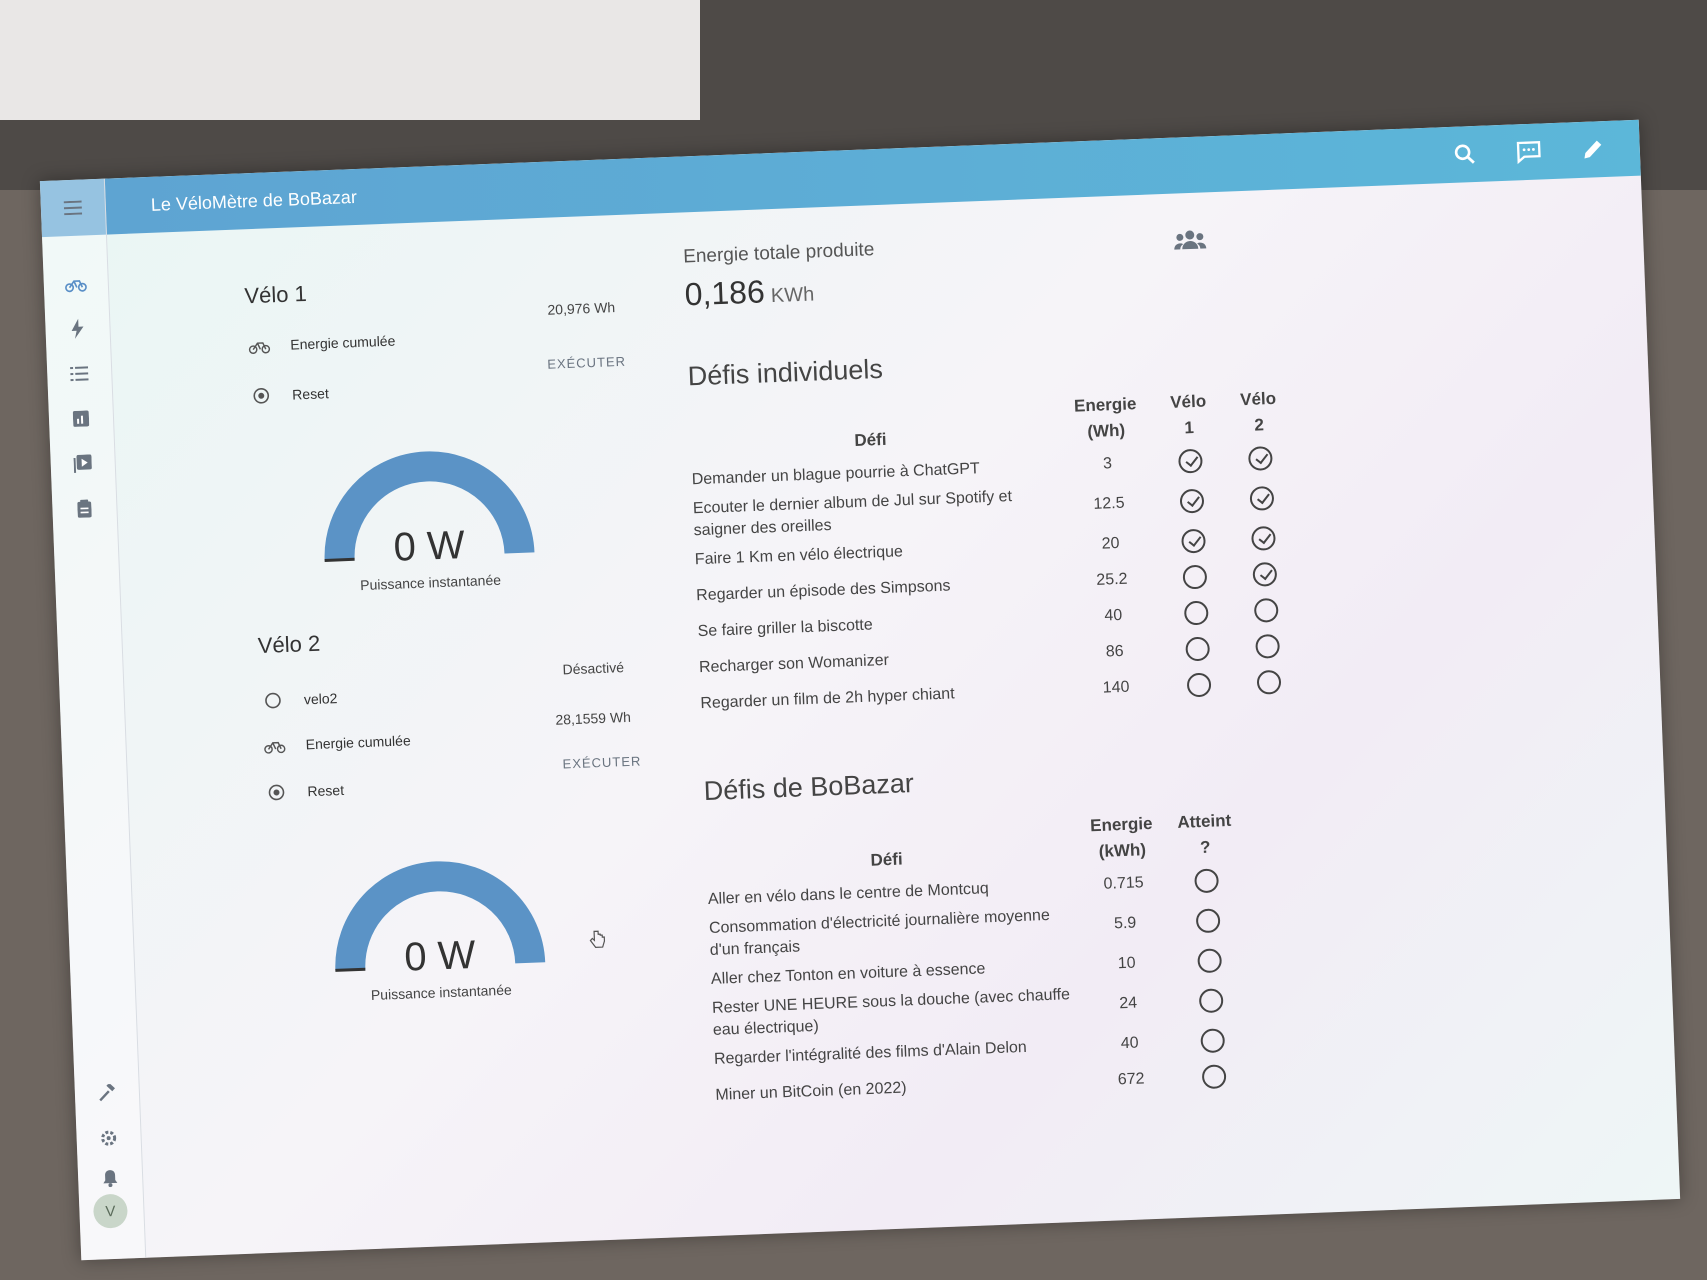  What do you see at coordinates (429, 546) in the screenshot?
I see `velo1-gauge-value: 0 W` at bounding box center [429, 546].